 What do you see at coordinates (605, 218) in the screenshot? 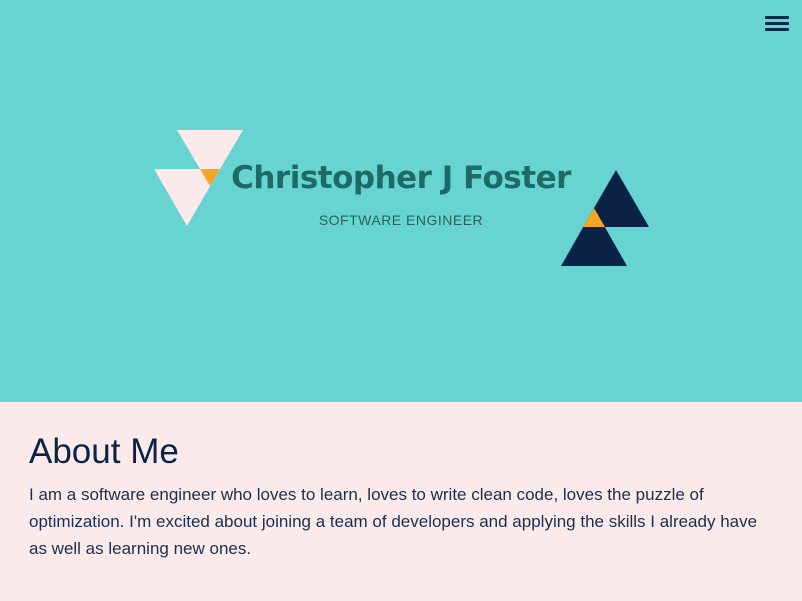
I see `decorative-triangles-right` at bounding box center [605, 218].